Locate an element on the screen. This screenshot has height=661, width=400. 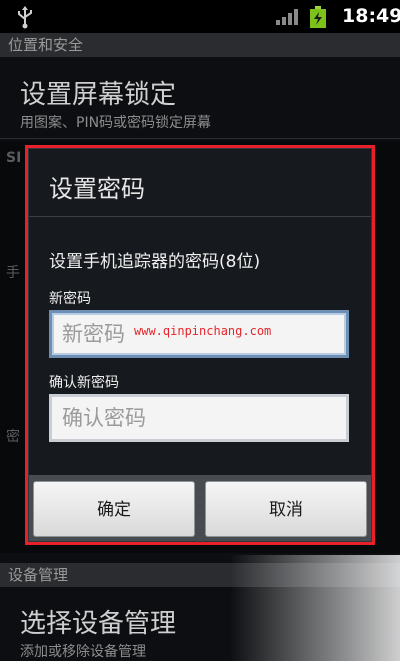
battery-charging-icon is located at coordinates (318, 17).